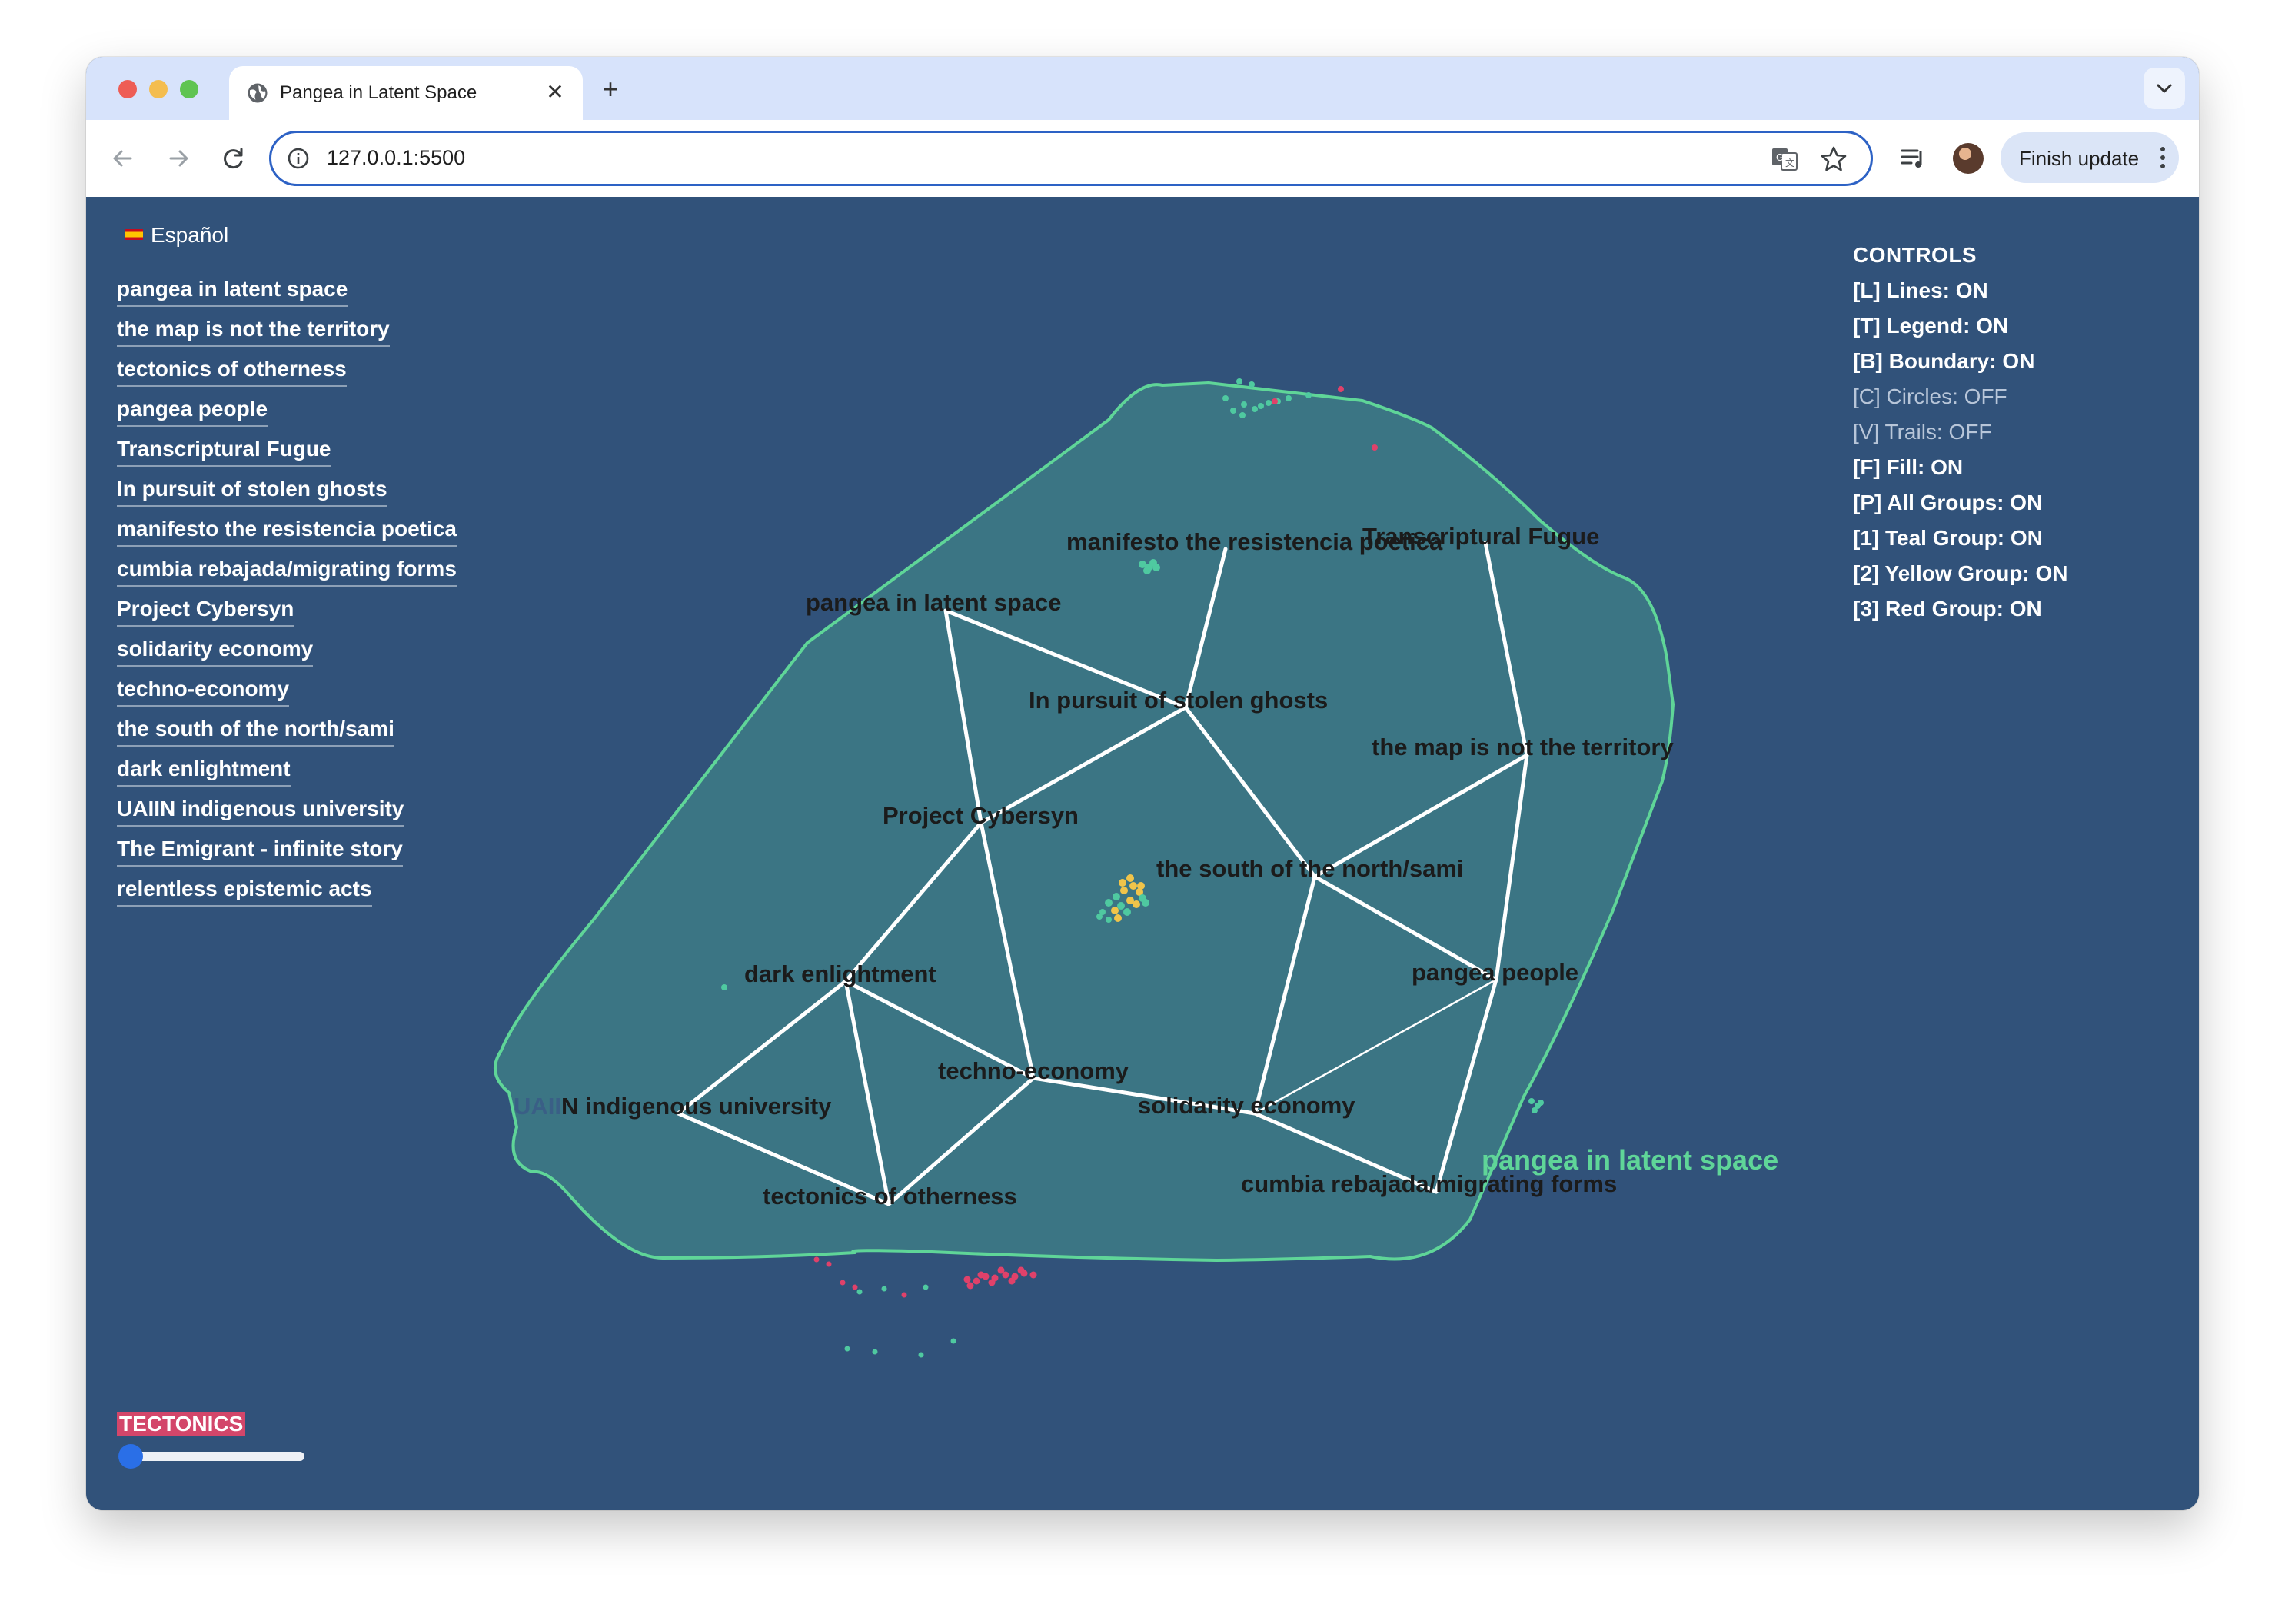  What do you see at coordinates (130, 1456) in the screenshot?
I see `tectonics-slider-thumb` at bounding box center [130, 1456].